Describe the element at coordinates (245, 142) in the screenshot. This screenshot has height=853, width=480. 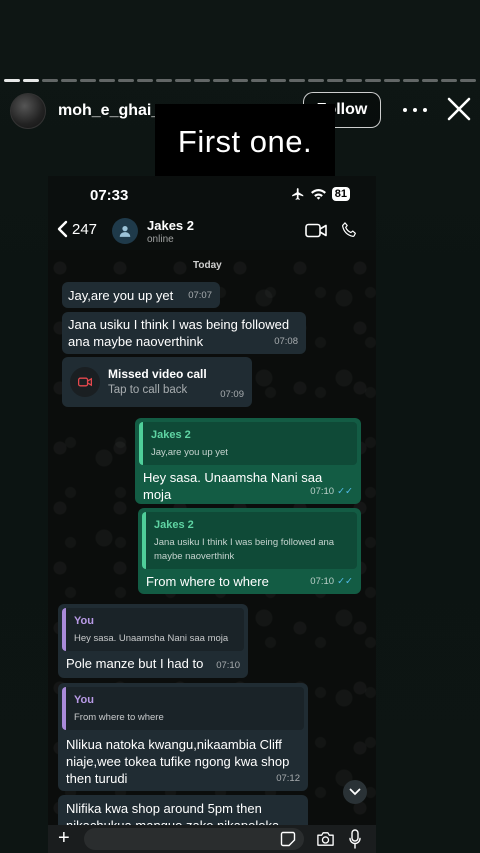
I see `story-caption: First one.` at that location.